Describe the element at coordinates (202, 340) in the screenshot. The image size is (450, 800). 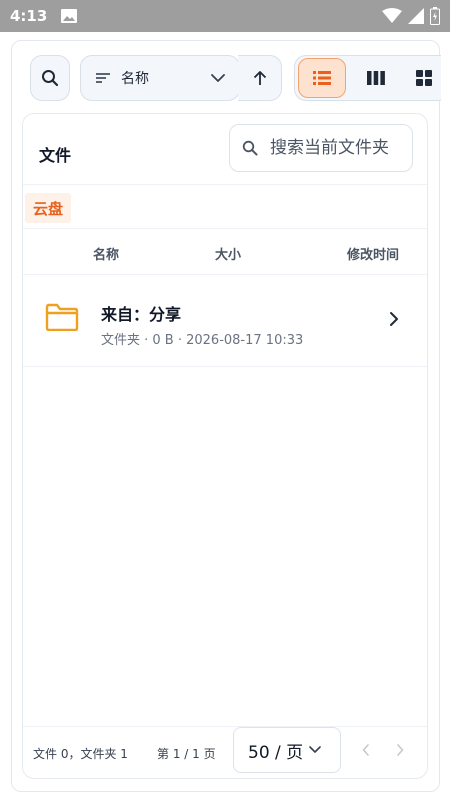
I see `file-meta: 文件夹 · 0 B · 2026-08-17 10:33` at that location.